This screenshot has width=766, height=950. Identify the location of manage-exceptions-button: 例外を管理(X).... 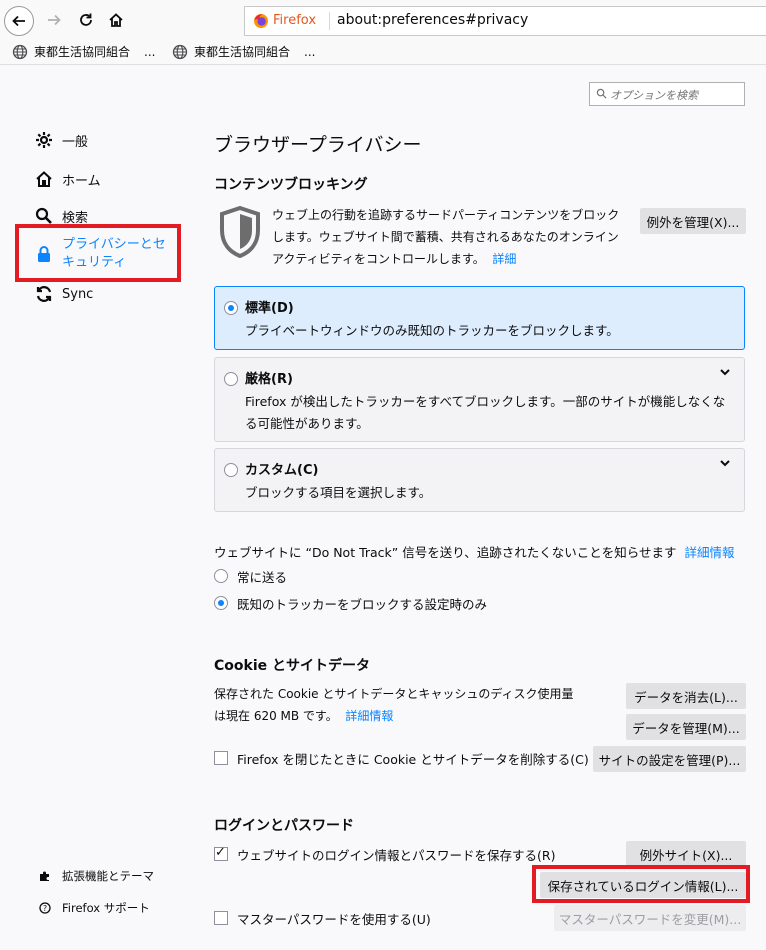
(693, 221).